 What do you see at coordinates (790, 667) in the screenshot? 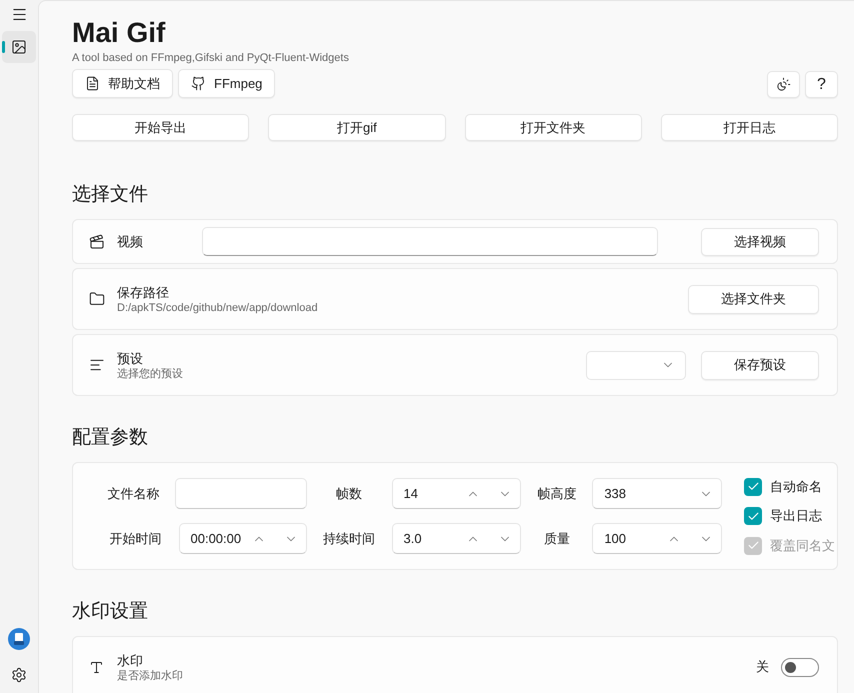
I see `switch-knob` at bounding box center [790, 667].